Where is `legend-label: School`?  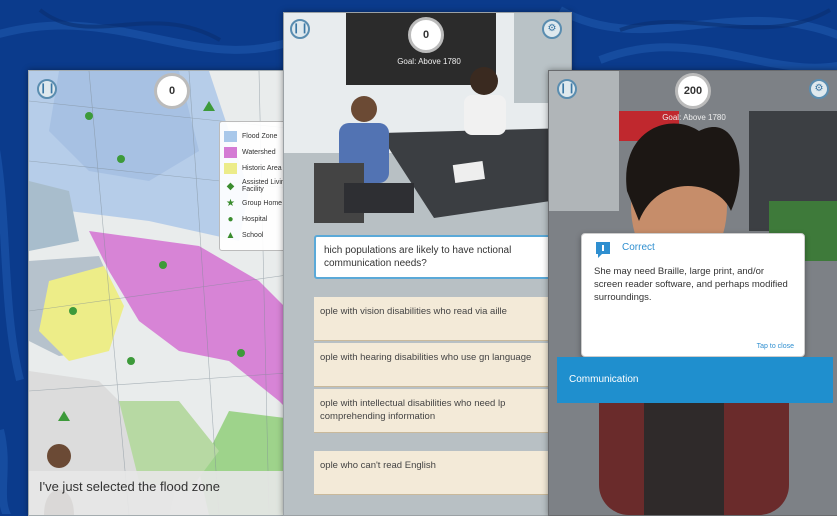
legend-label: School is located at coordinates (253, 235).